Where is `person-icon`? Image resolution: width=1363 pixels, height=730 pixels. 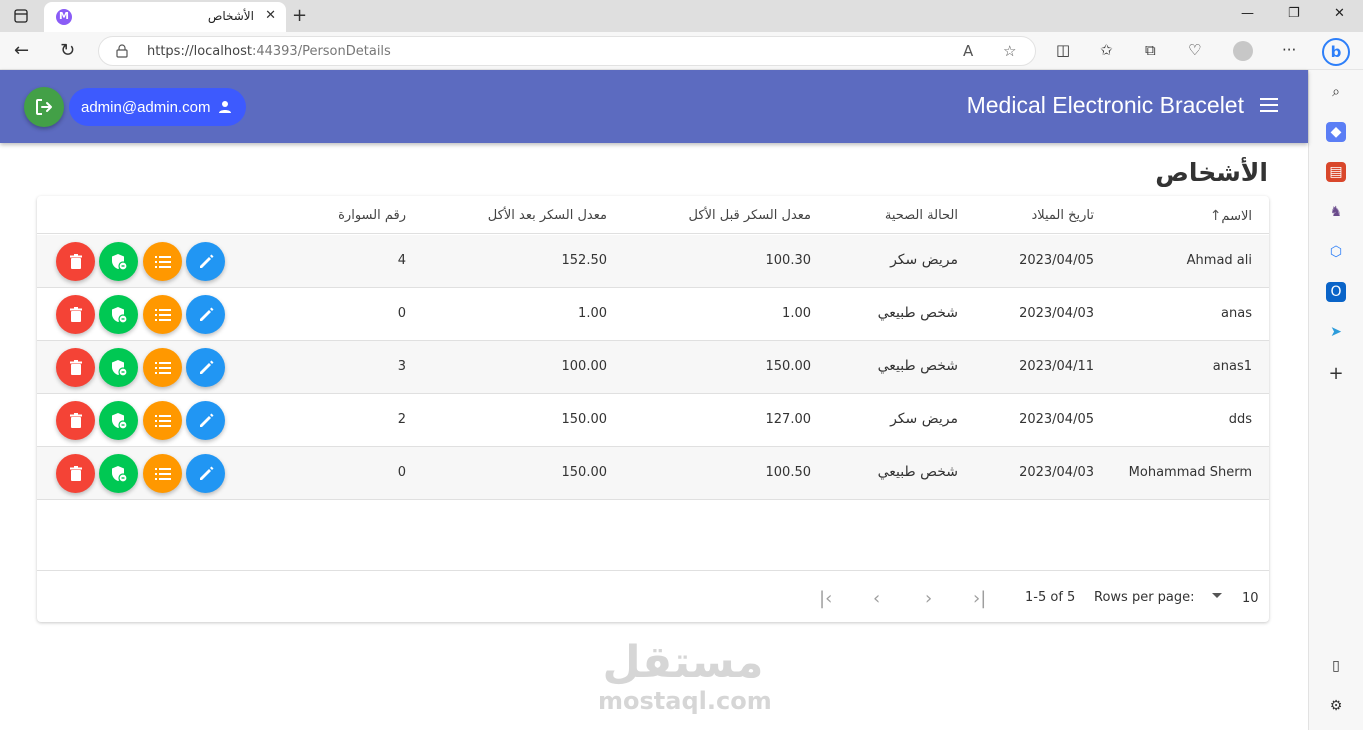 person-icon is located at coordinates (225, 107).